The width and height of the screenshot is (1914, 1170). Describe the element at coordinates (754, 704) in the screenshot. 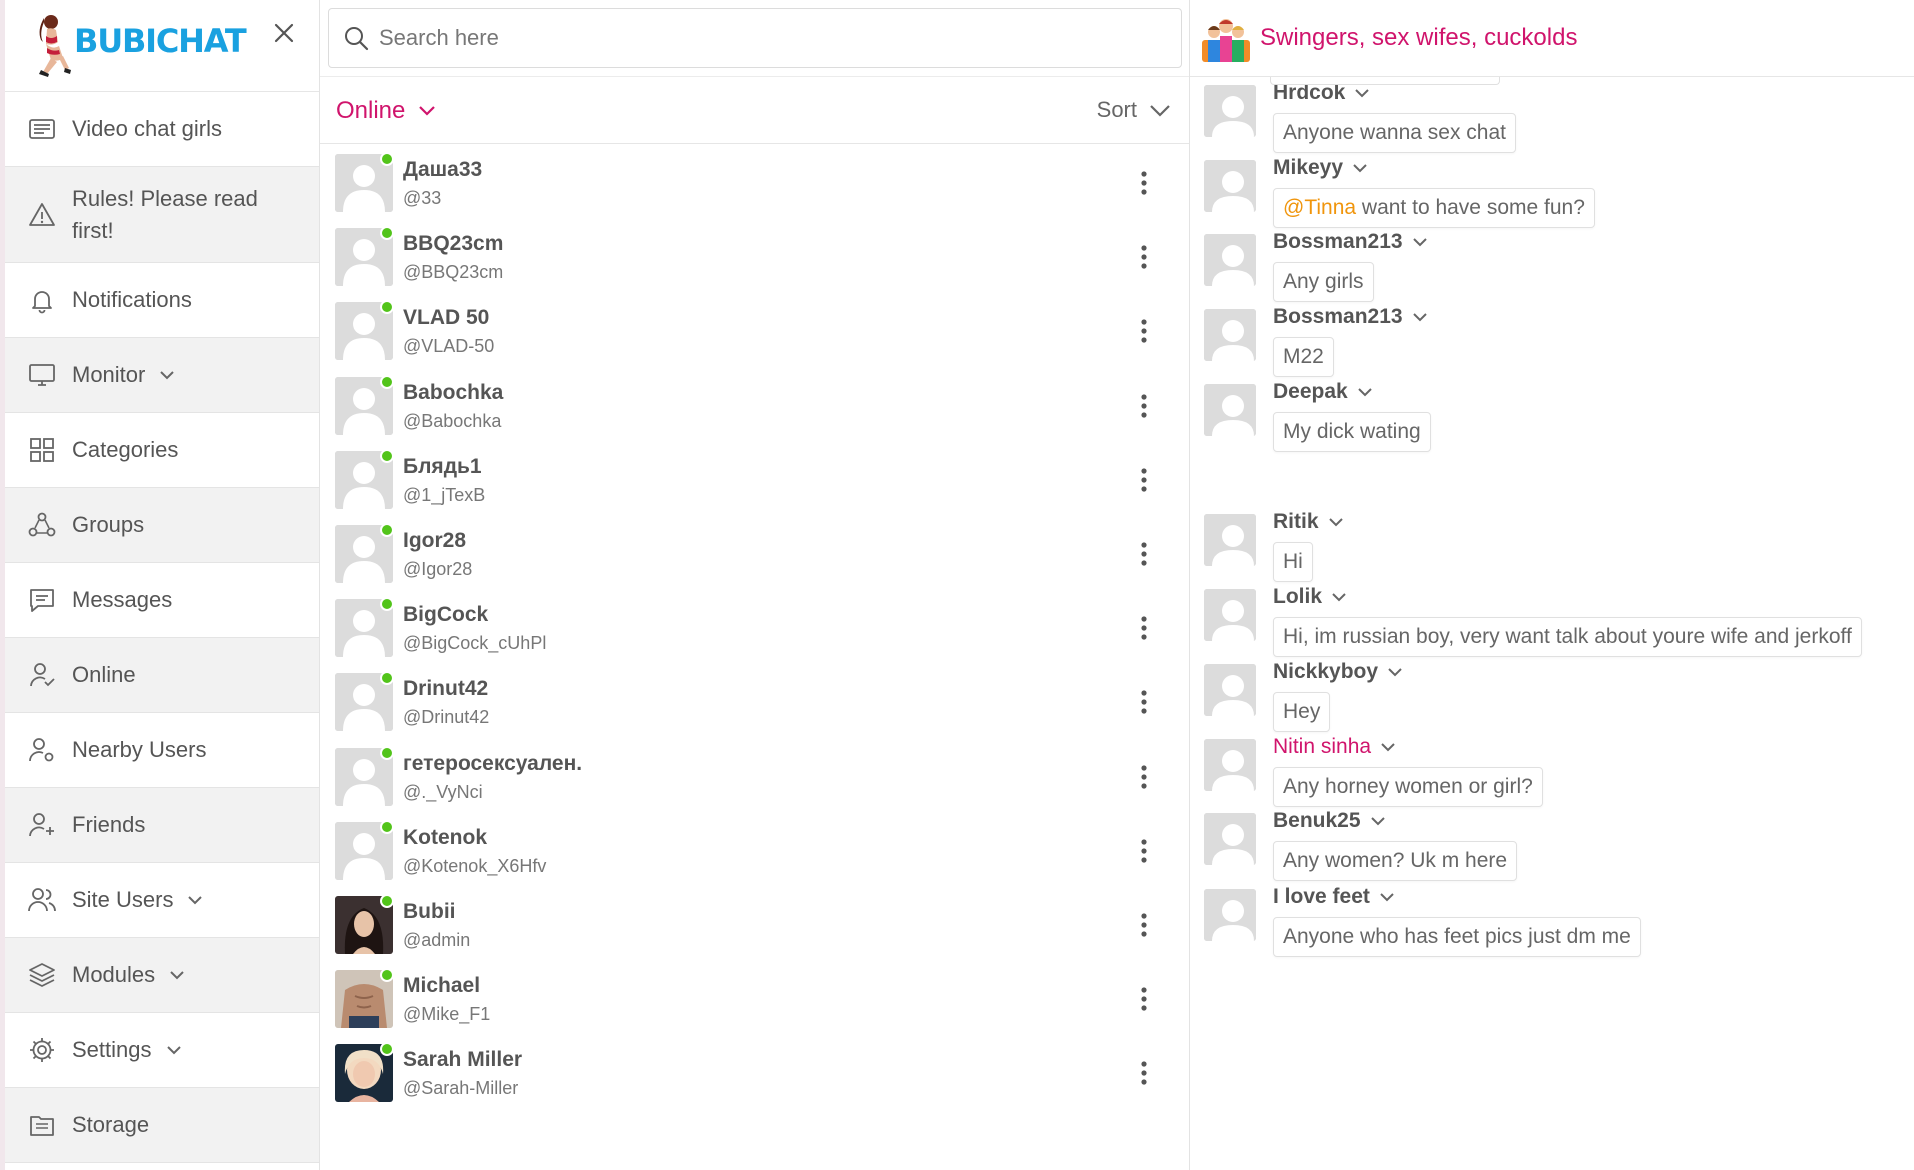

I see `user-row: Drinut42 @Drinut42` at that location.